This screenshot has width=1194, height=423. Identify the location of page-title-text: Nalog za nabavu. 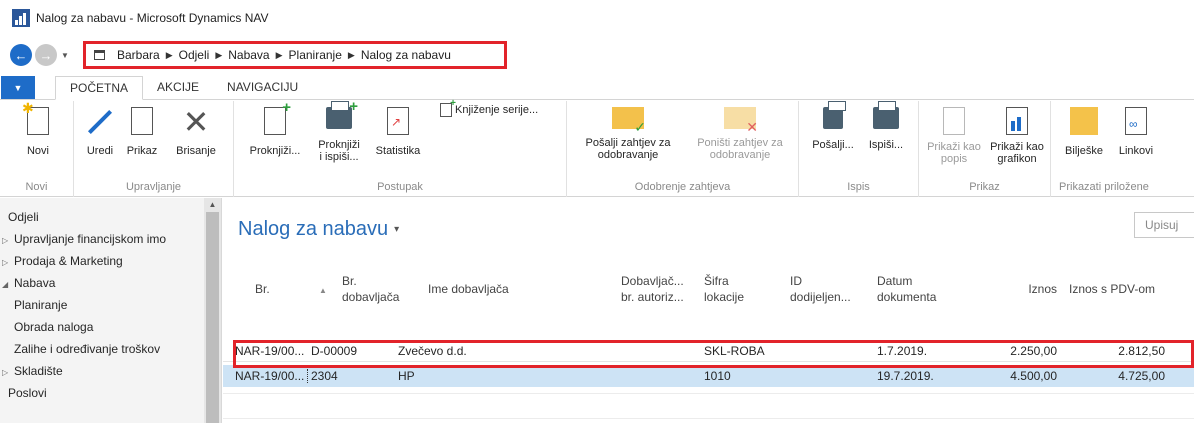
(313, 229).